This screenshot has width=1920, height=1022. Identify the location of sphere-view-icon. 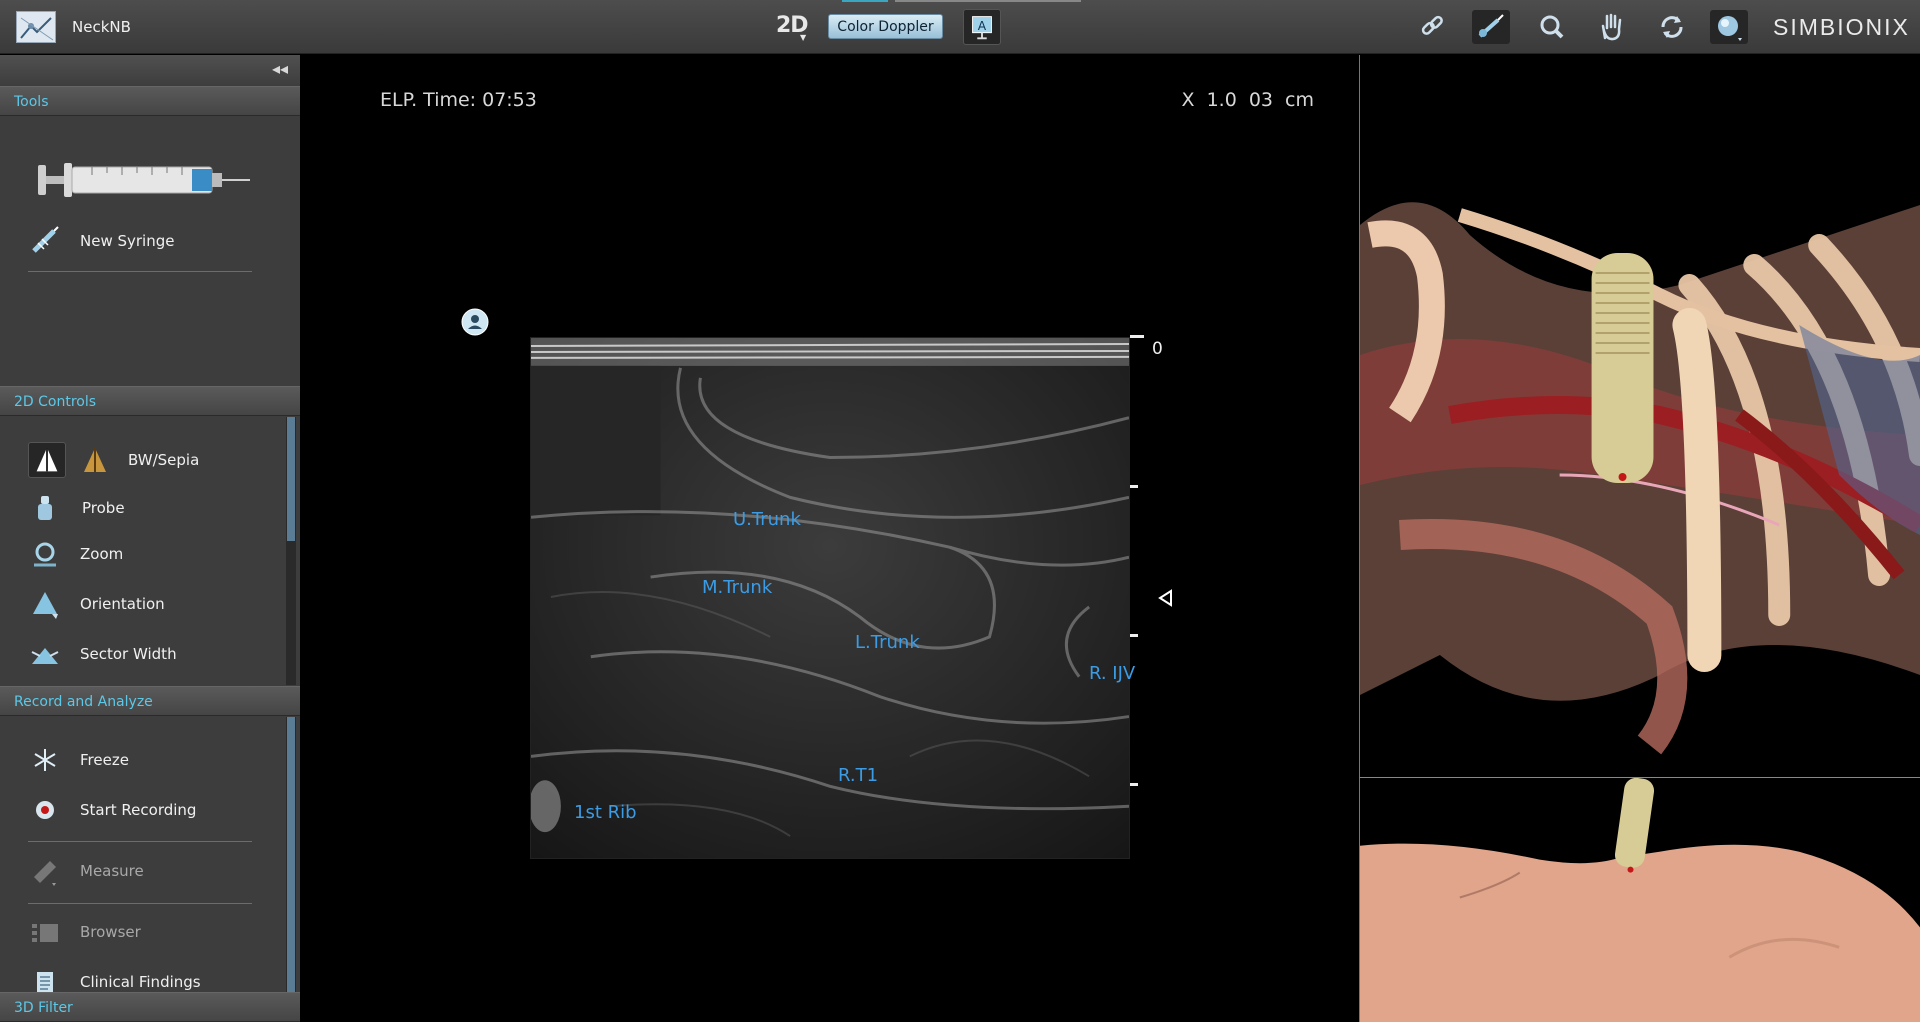
(1729, 27).